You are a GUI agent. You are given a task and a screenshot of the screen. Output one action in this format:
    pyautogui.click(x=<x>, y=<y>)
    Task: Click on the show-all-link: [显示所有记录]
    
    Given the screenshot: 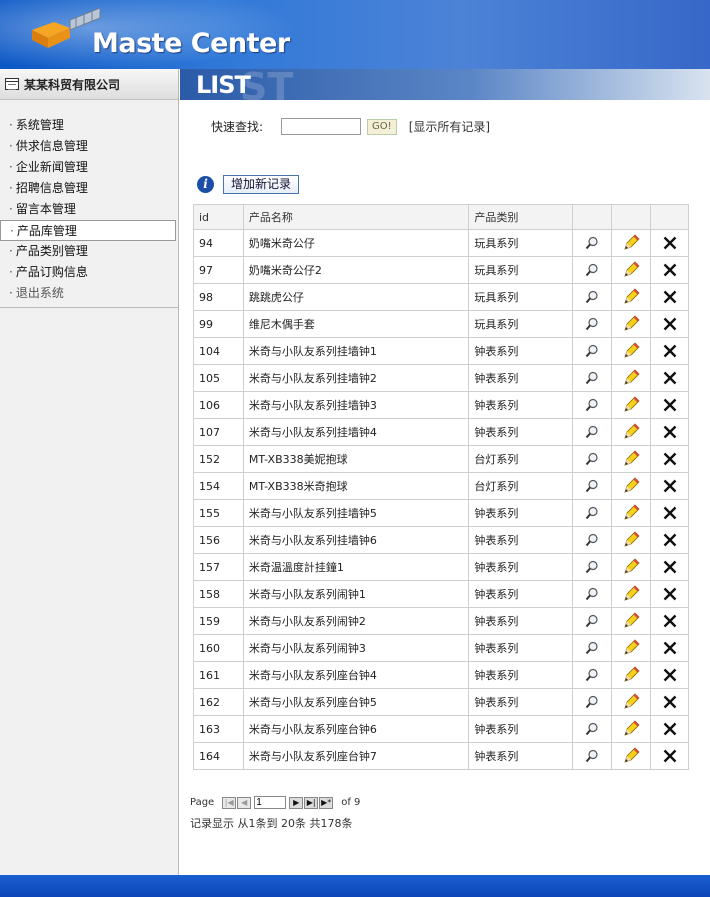 What is the action you would take?
    pyautogui.click(x=449, y=126)
    